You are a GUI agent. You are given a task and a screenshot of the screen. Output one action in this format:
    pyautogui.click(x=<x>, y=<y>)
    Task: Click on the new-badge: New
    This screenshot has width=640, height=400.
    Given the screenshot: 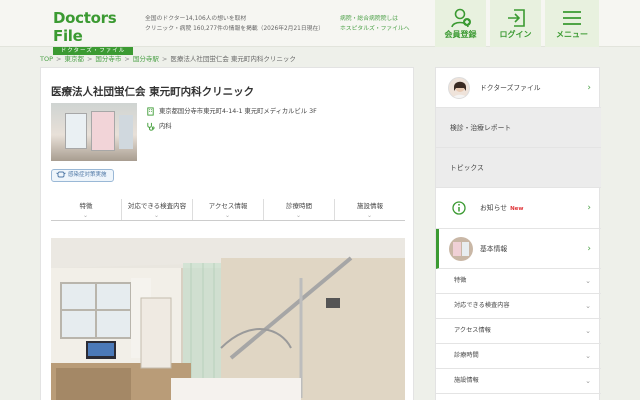 What is the action you would take?
    pyautogui.click(x=517, y=209)
    